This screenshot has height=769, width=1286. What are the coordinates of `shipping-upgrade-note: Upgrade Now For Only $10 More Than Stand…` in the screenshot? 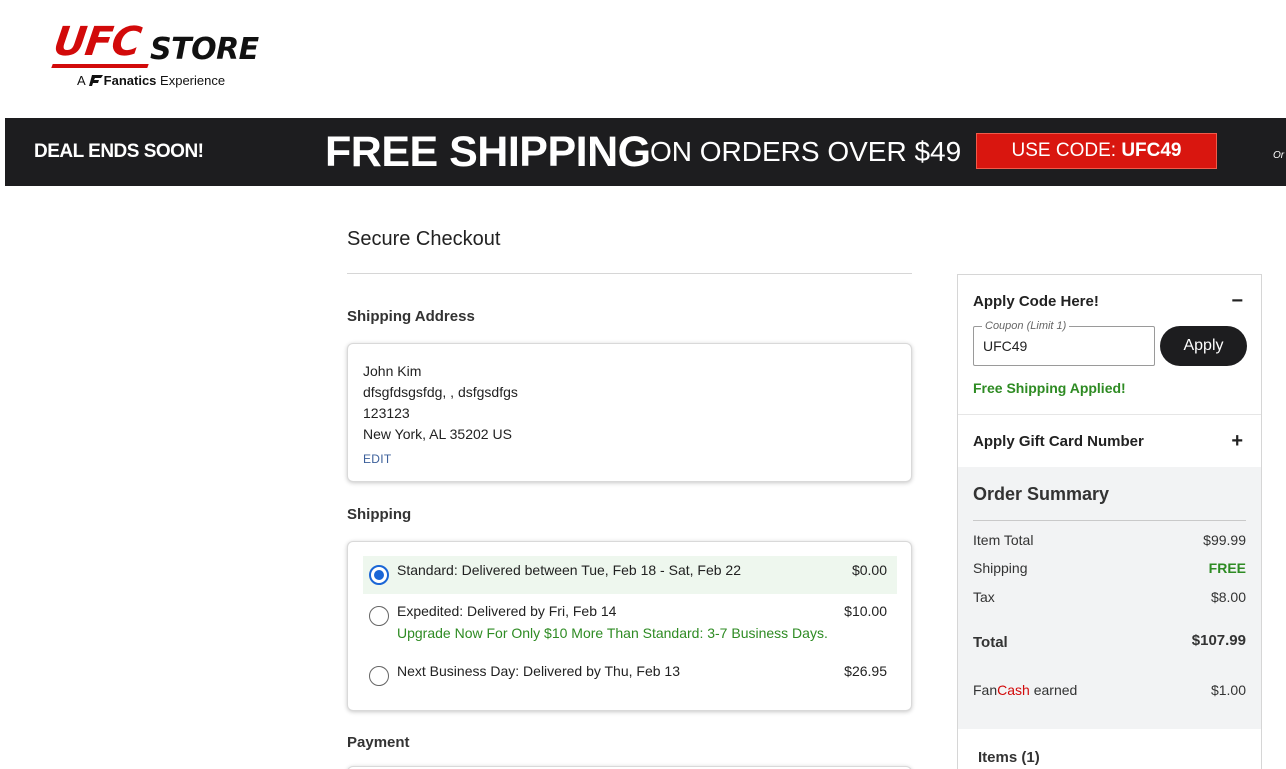 It's located at (612, 633).